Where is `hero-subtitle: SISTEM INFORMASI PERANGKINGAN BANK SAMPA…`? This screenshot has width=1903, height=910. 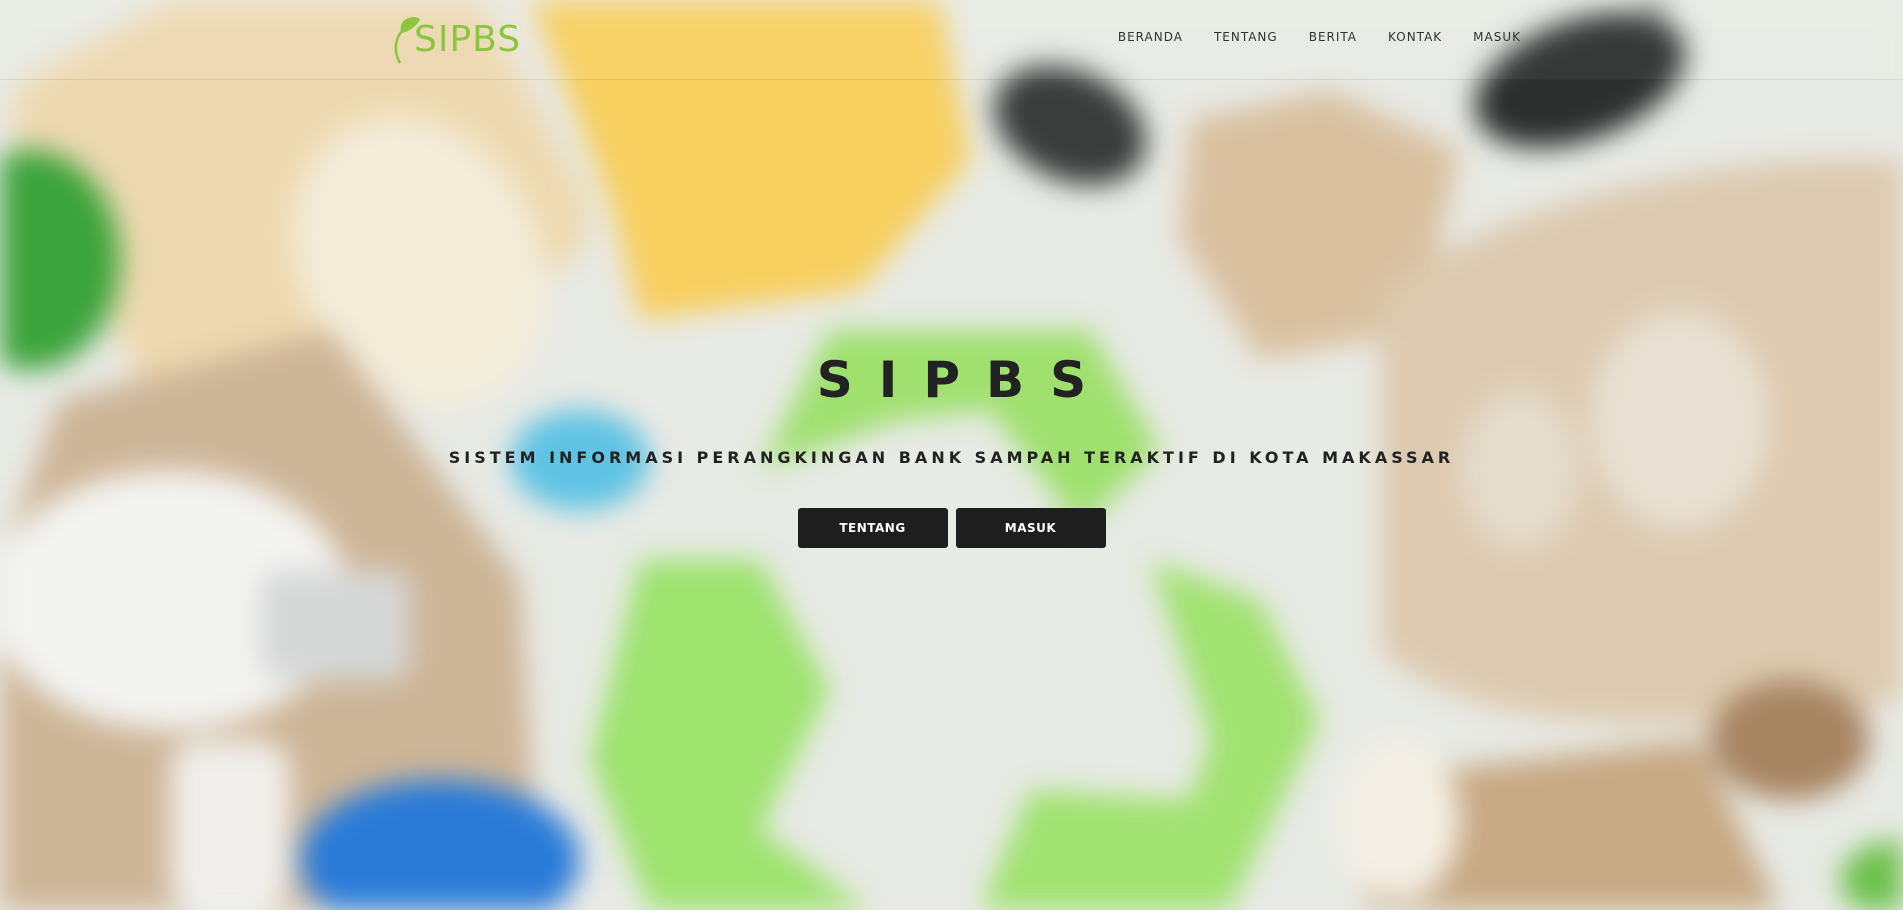
hero-subtitle: SISTEM INFORMASI PERANGKINGAN BANK SAMPA… is located at coordinates (951, 457).